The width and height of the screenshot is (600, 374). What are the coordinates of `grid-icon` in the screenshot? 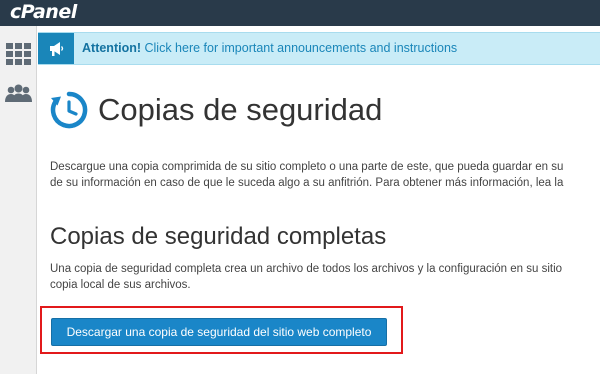 It's located at (18, 54).